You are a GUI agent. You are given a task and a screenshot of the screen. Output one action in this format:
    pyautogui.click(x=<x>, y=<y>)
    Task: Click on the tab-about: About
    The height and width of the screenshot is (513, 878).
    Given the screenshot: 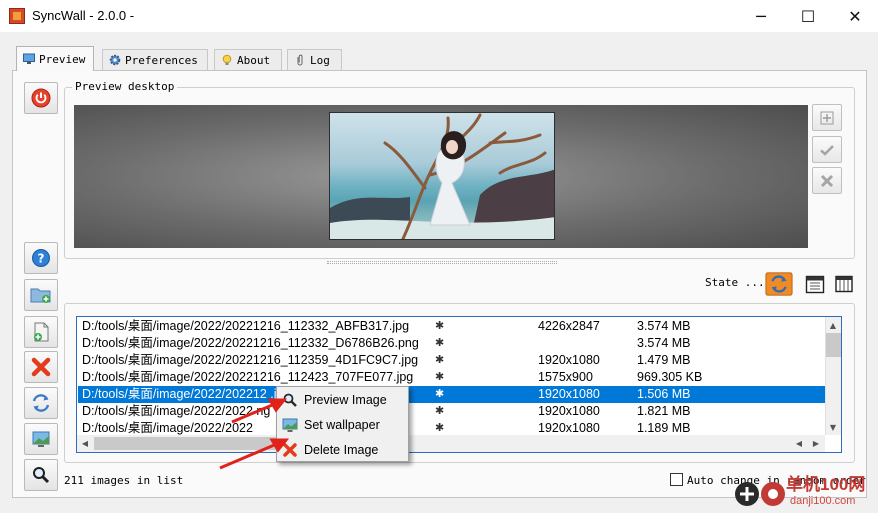 What is the action you would take?
    pyautogui.click(x=248, y=59)
    